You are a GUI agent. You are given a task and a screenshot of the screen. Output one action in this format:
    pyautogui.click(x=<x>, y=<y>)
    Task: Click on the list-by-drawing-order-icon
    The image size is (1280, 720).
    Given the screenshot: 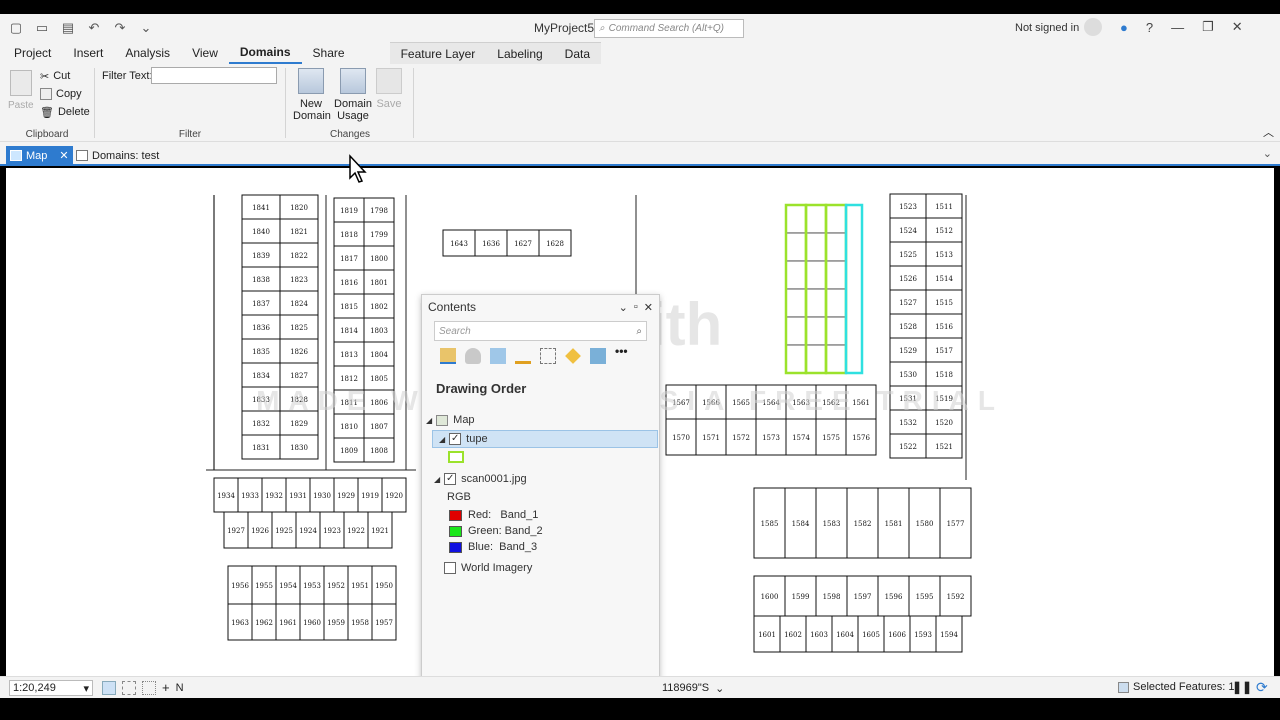 What is the action you would take?
    pyautogui.click(x=448, y=356)
    